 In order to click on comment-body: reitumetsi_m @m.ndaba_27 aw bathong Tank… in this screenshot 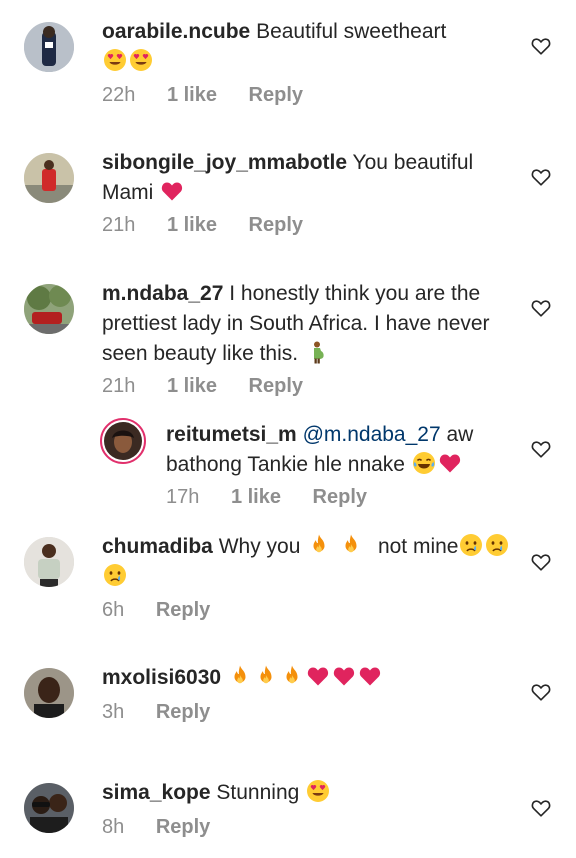, I will do `click(336, 450)`.